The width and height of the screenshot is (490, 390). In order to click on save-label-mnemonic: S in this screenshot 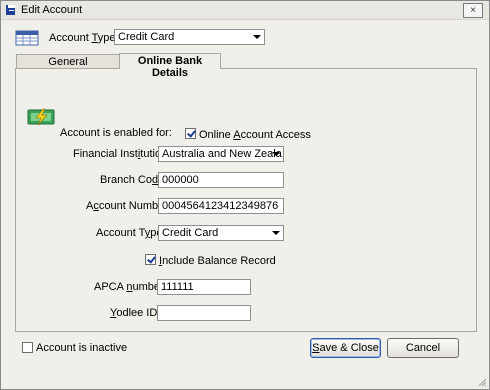, I will do `click(316, 348)`.